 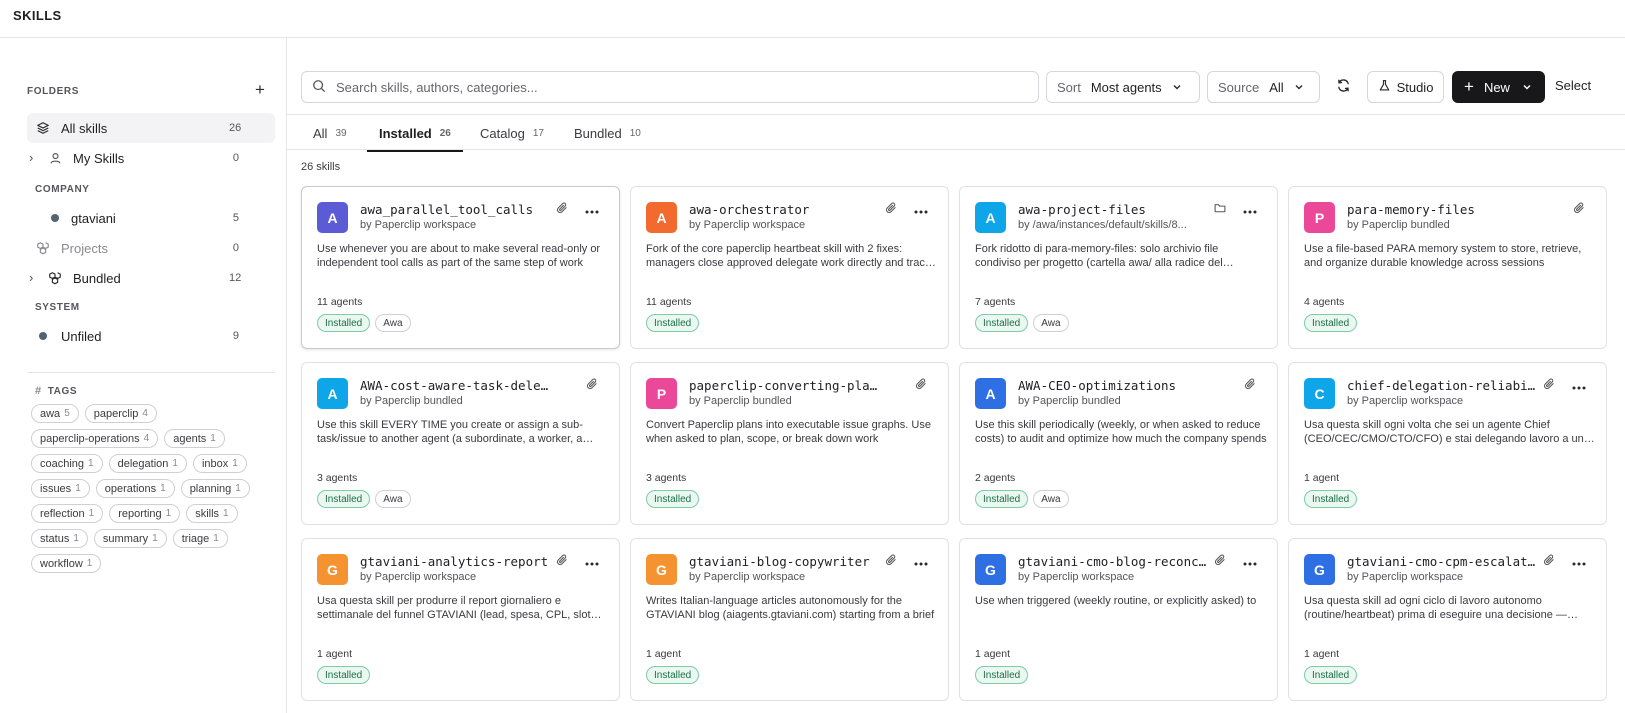 I want to click on tag-chip: workflow 1, so click(x=66, y=563).